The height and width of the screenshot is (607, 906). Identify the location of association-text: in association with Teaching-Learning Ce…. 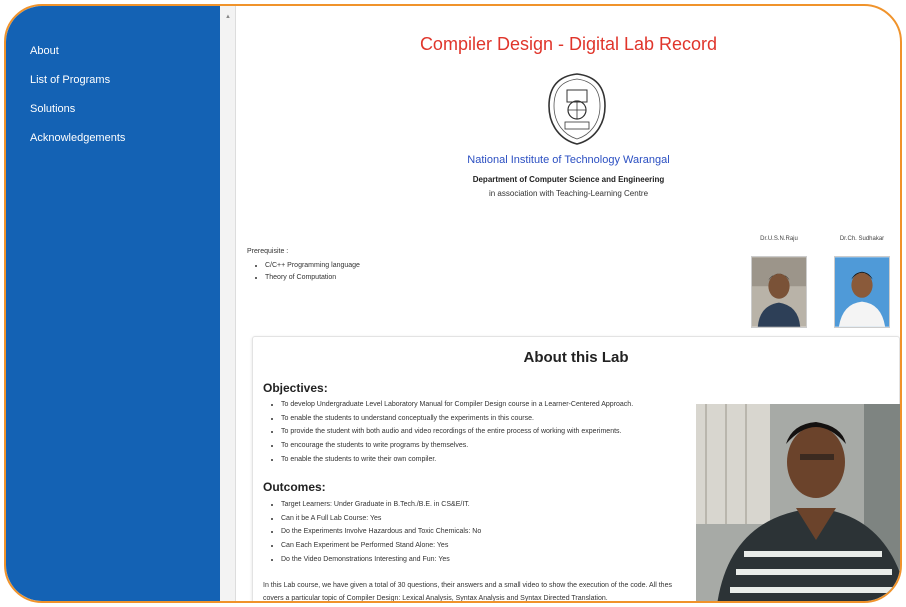
(568, 193).